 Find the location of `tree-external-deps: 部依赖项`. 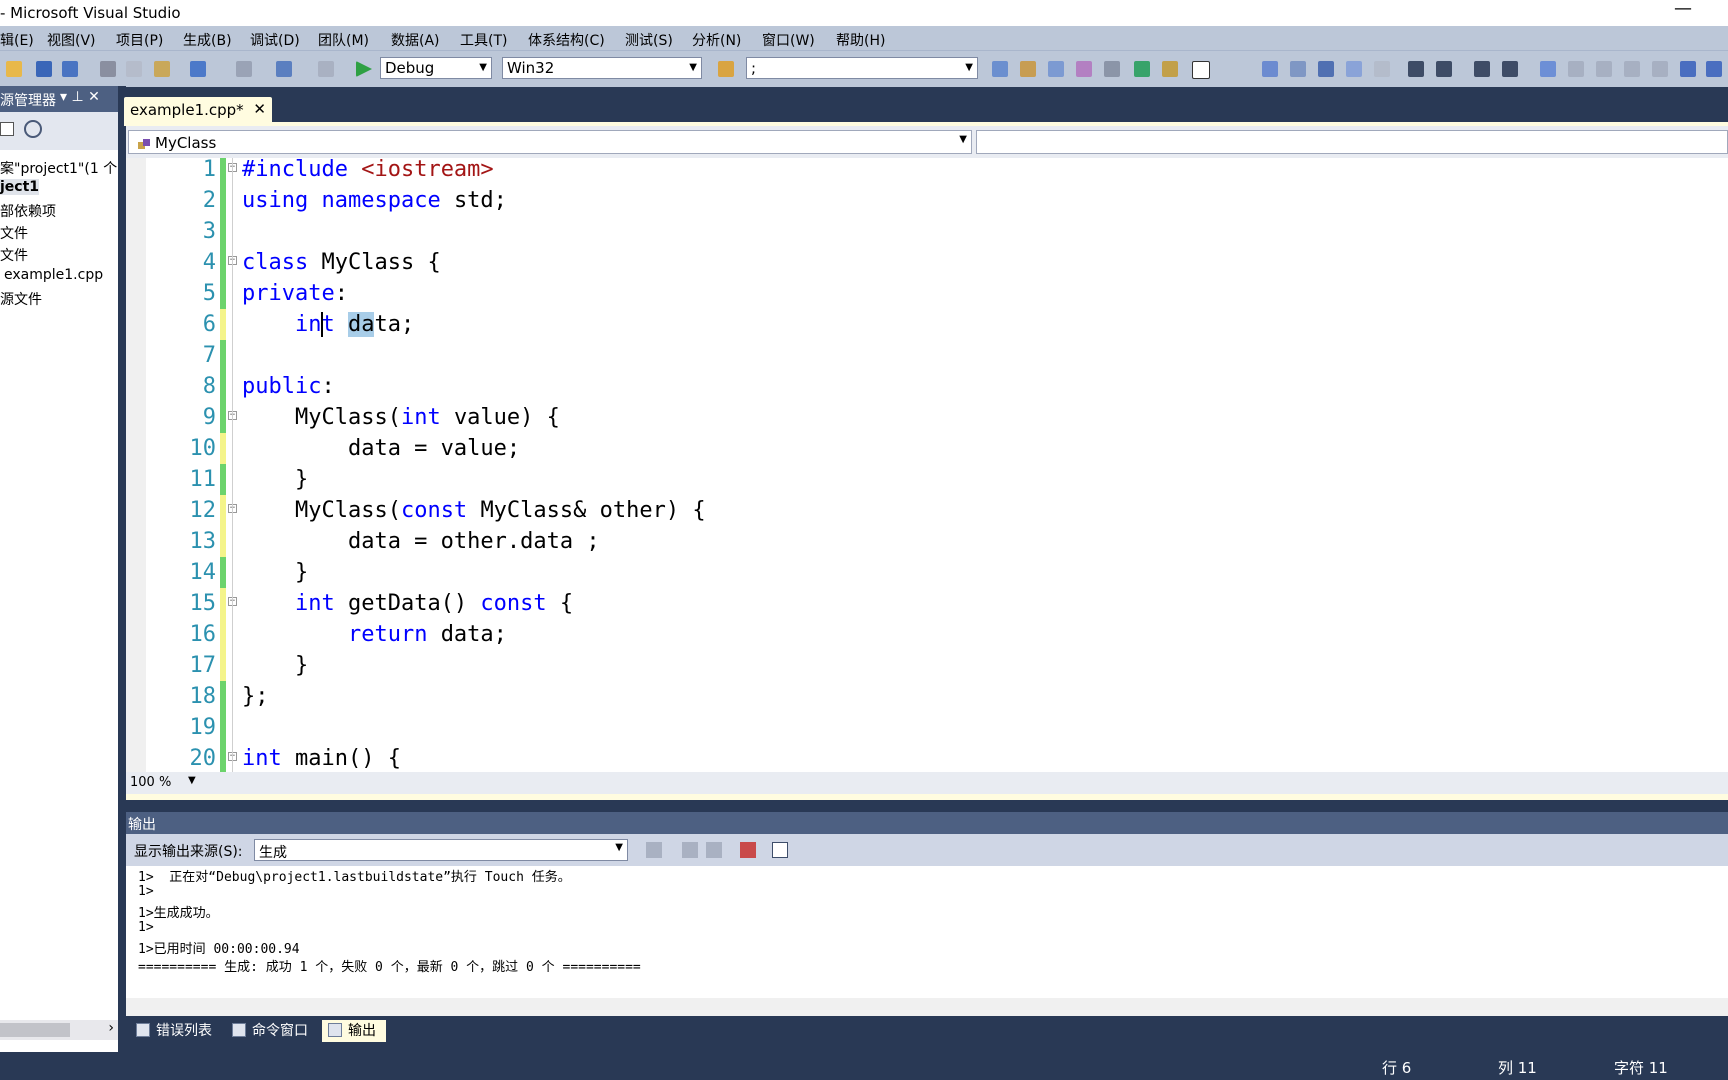

tree-external-deps: 部依赖项 is located at coordinates (28, 211).